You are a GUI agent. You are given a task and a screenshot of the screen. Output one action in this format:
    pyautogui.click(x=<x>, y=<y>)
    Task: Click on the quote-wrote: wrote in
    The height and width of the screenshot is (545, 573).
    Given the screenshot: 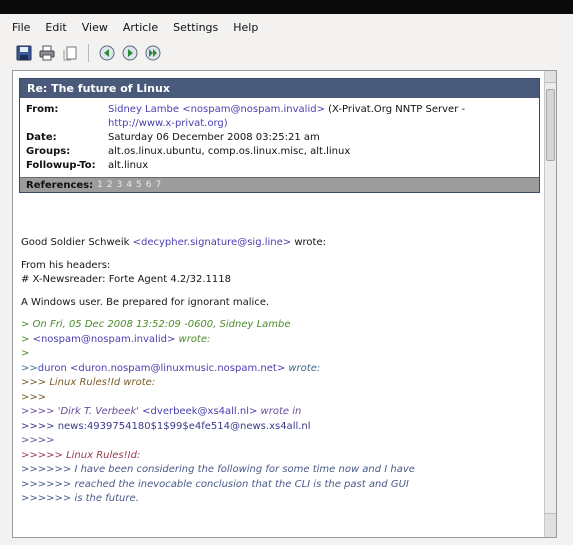 What is the action you would take?
    pyautogui.click(x=279, y=411)
    